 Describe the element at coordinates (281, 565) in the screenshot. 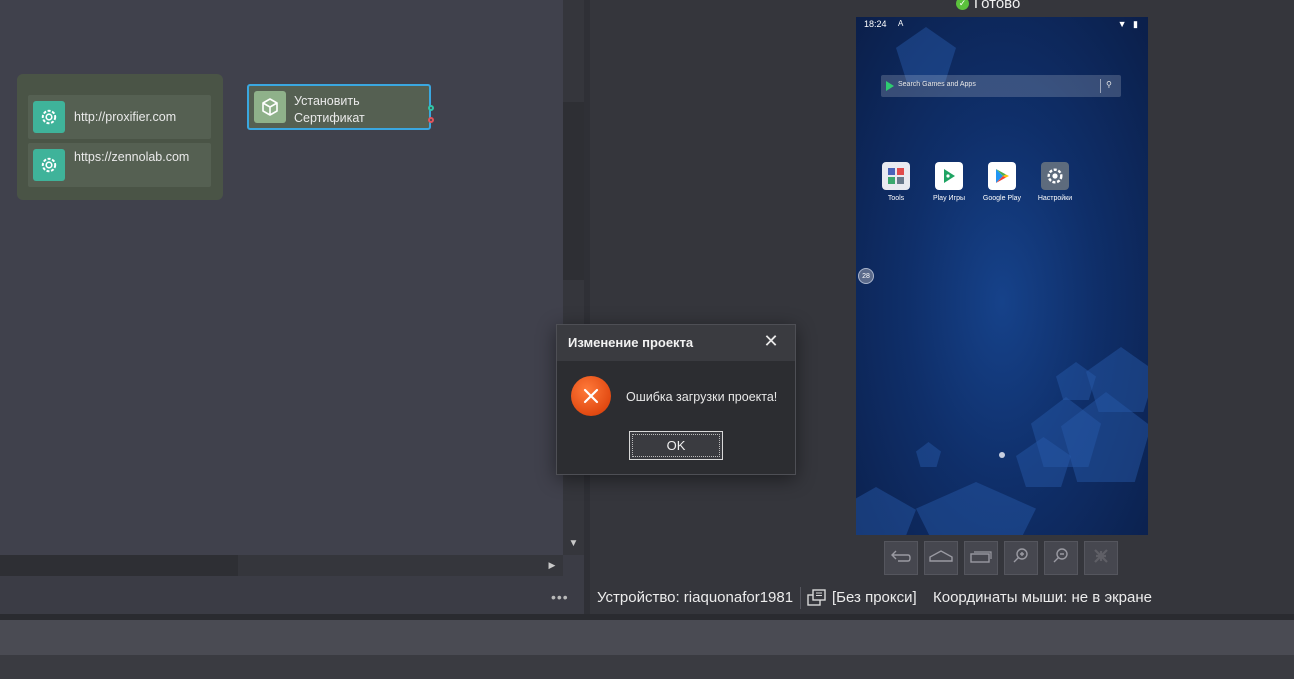

I see `horizontal-scrollbar` at that location.